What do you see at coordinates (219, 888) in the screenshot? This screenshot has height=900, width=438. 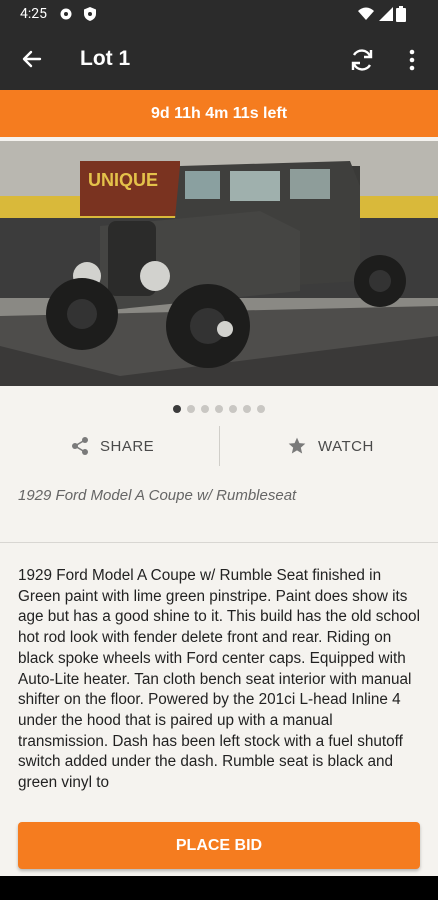 I see `system-nav-bar` at bounding box center [219, 888].